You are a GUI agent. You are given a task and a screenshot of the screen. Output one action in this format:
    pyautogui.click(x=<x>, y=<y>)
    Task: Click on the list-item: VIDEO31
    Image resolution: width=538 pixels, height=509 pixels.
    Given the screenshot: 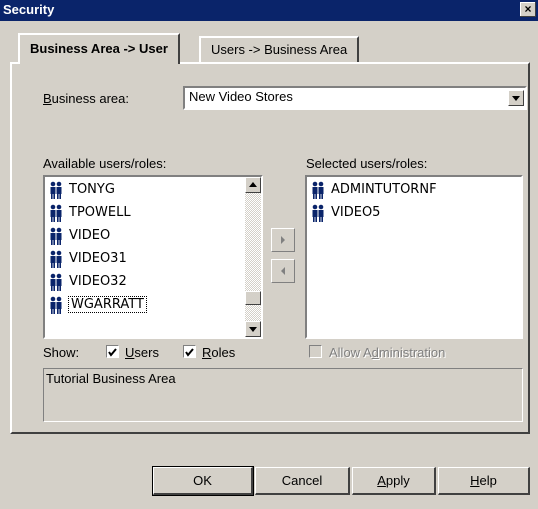 What is the action you would take?
    pyautogui.click(x=88, y=259)
    